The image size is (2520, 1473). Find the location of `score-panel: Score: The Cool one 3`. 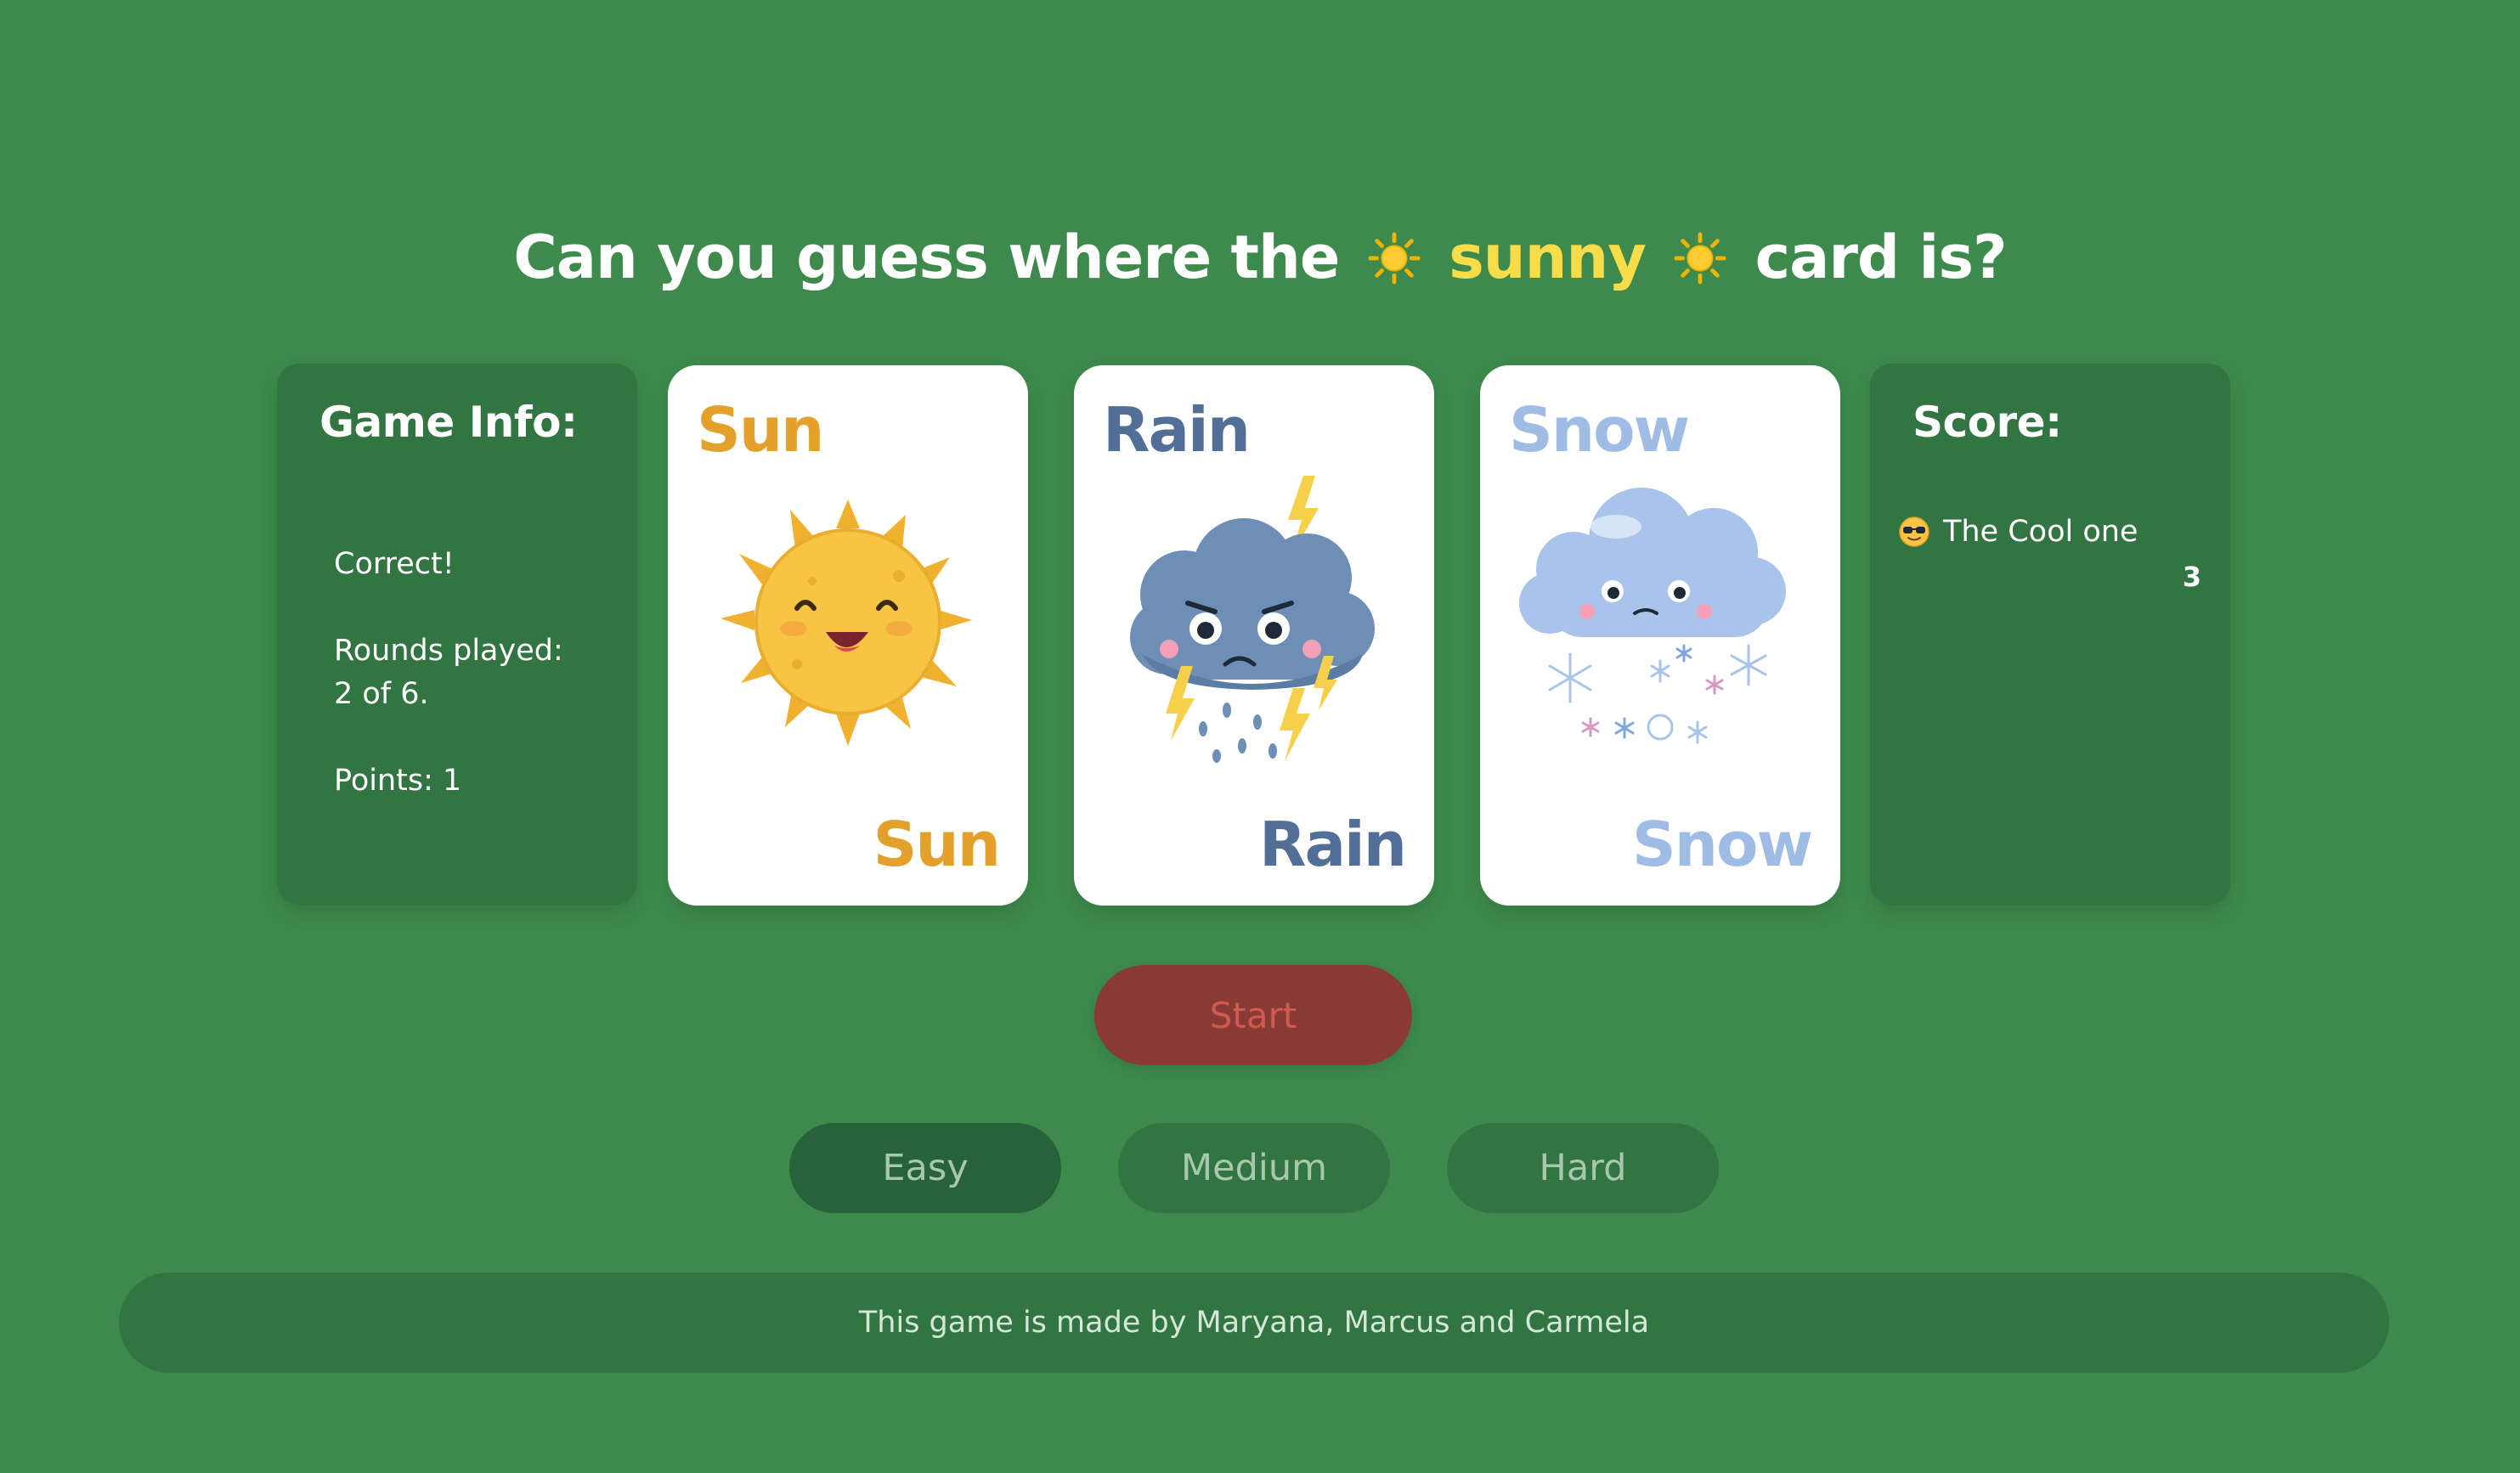

score-panel: Score: The Cool one 3 is located at coordinates (2050, 634).